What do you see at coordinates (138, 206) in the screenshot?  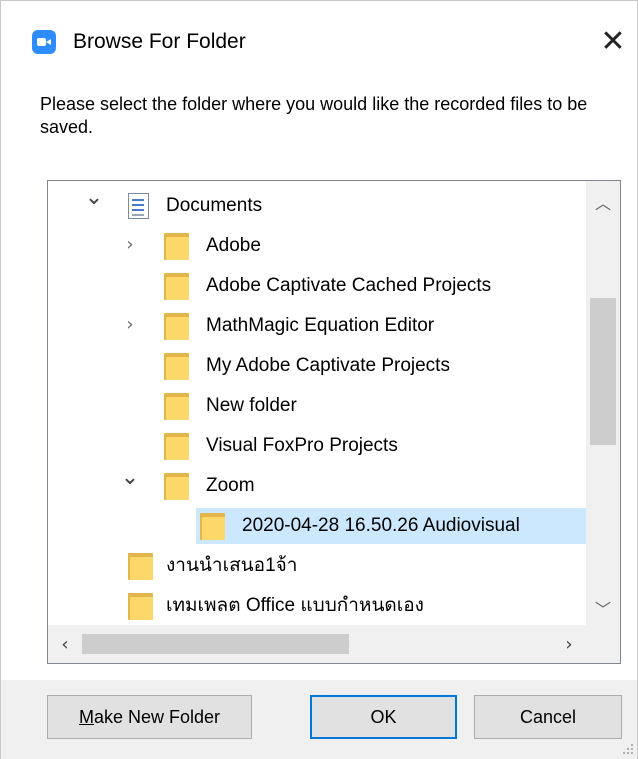 I see `document-icon` at bounding box center [138, 206].